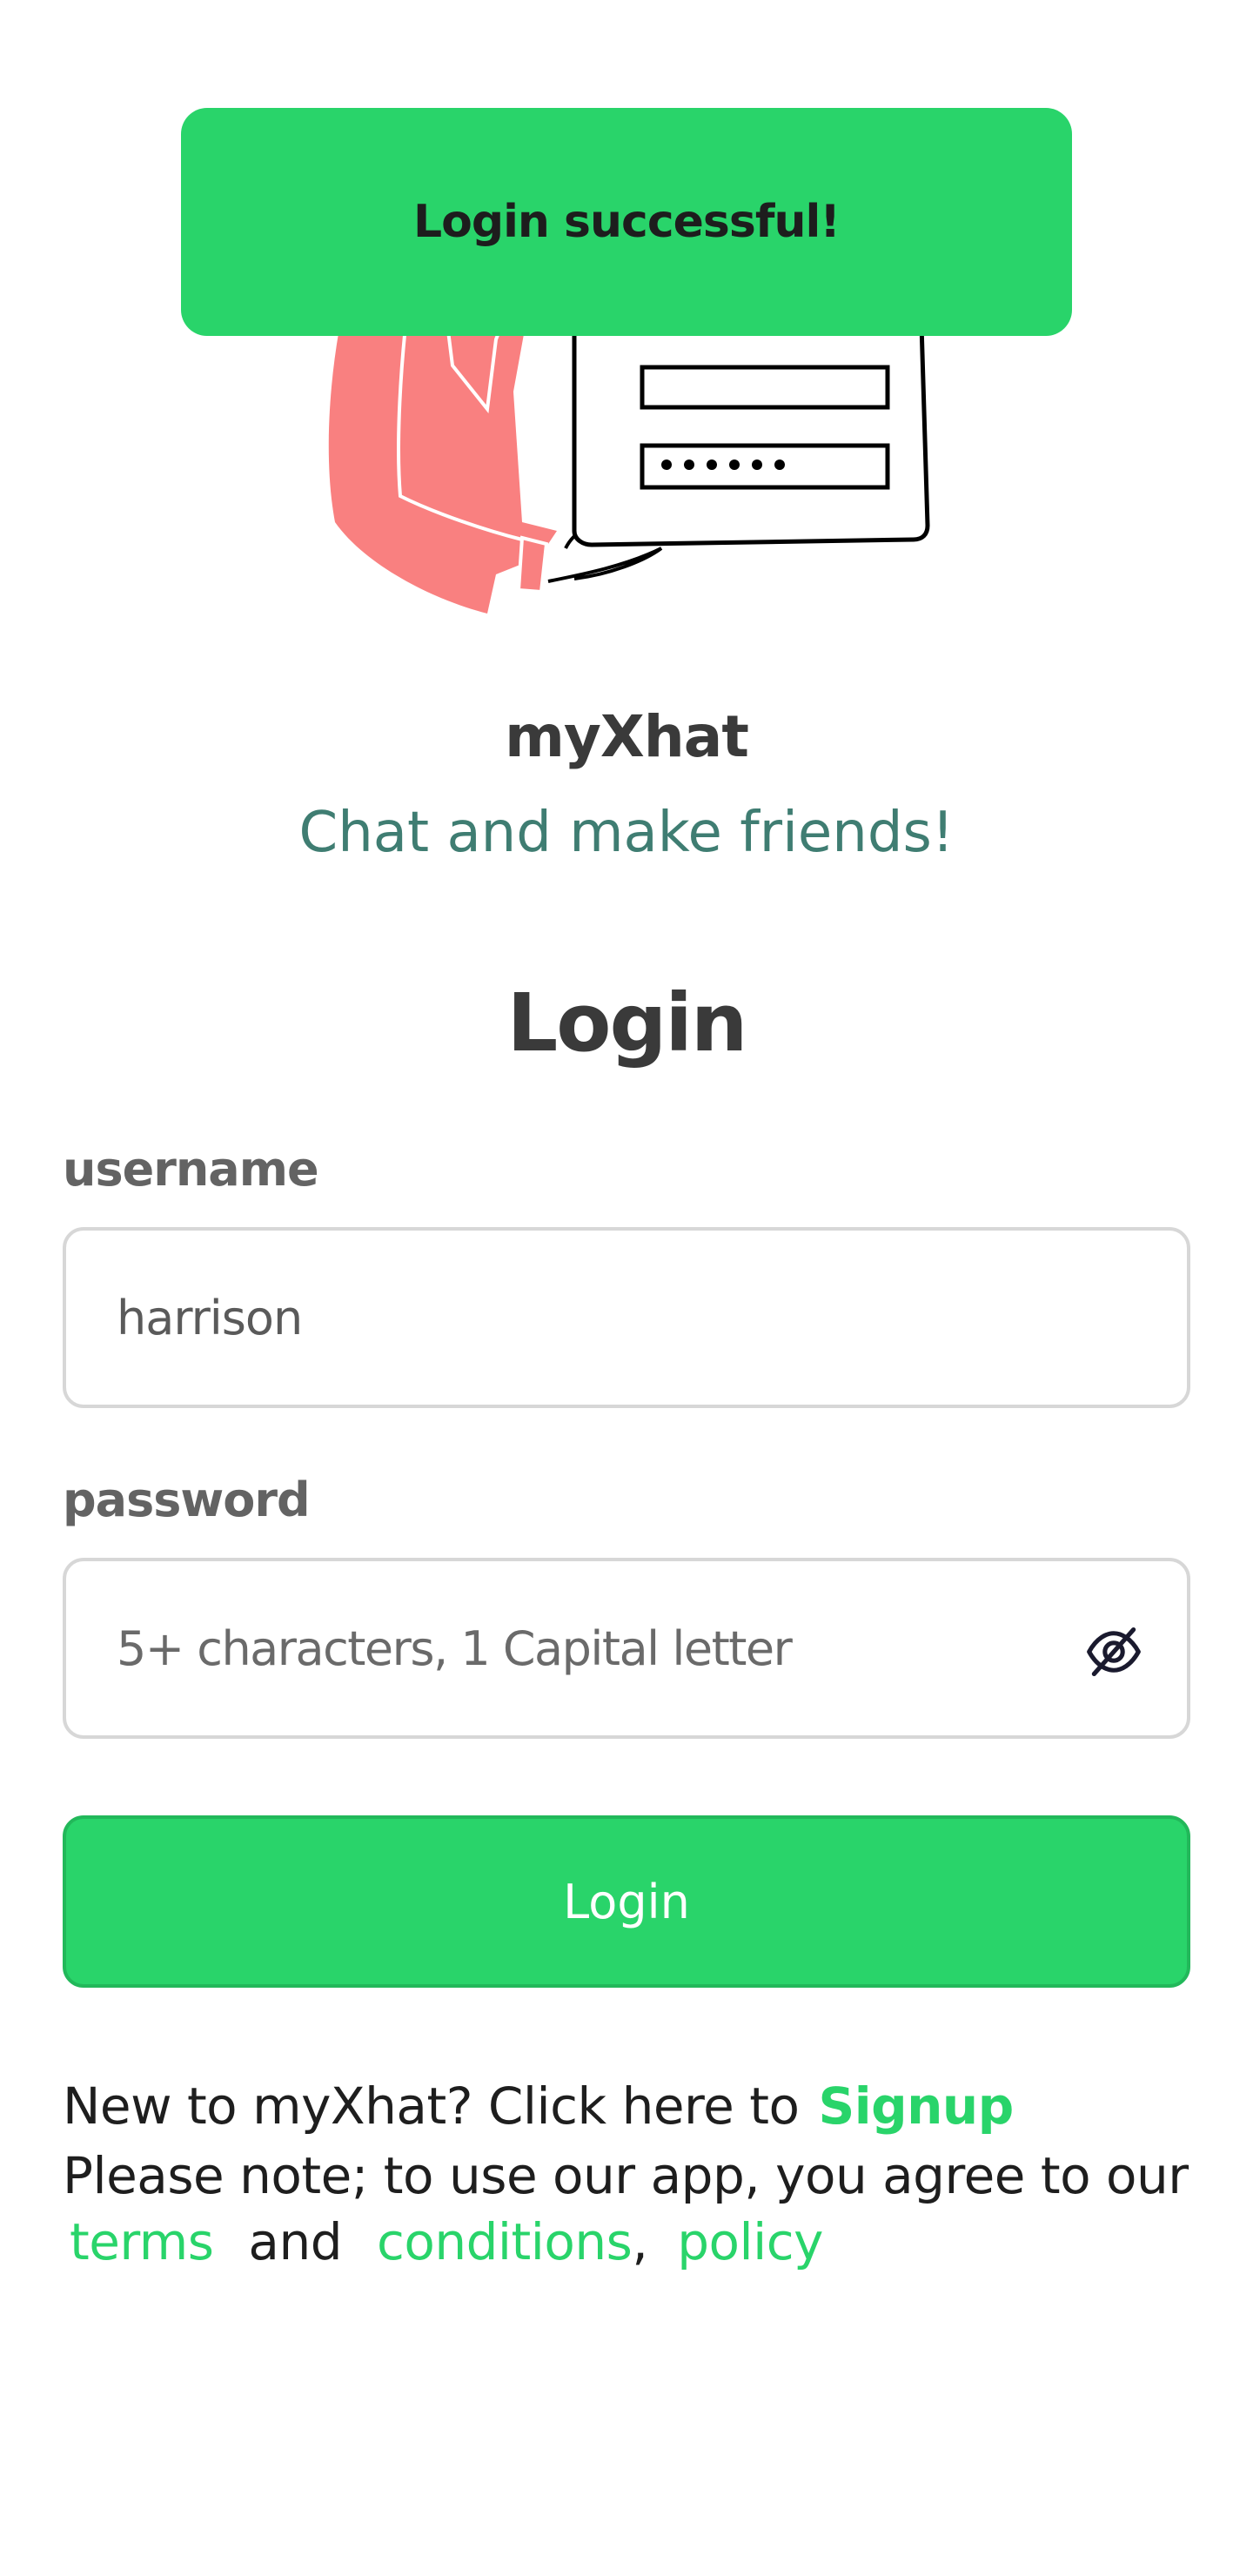 The image size is (1253, 2576). Describe the element at coordinates (765, 467) in the screenshot. I see `form-password-outline` at that location.